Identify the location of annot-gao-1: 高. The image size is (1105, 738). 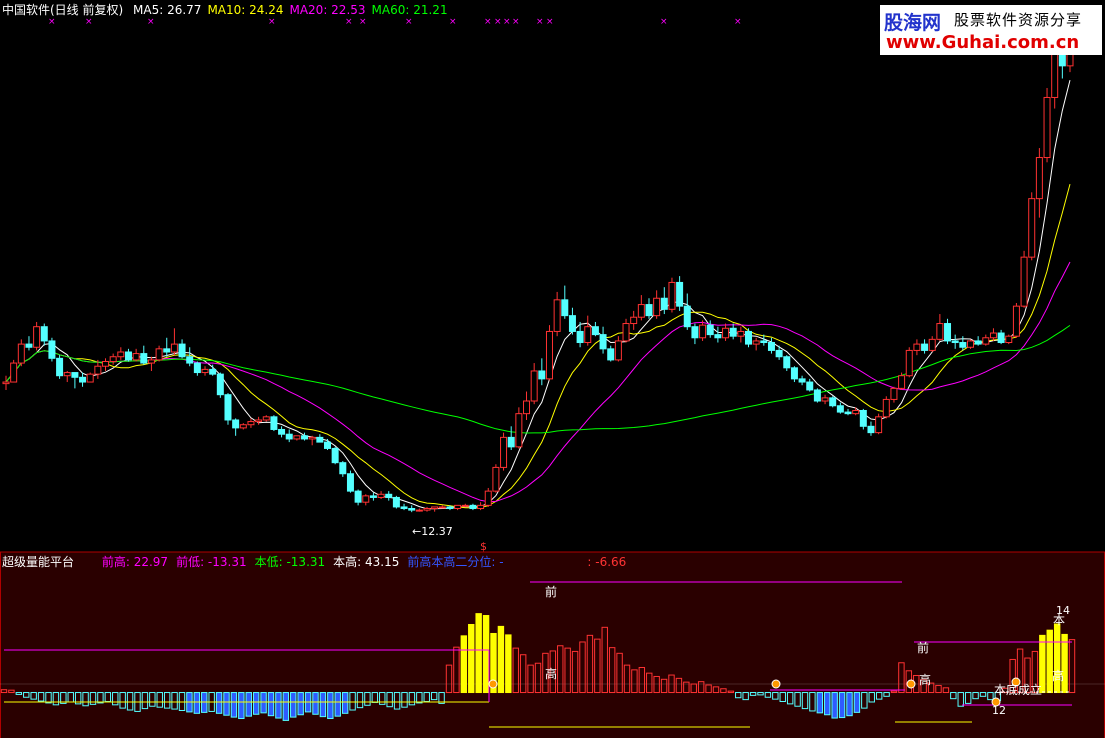
(551, 673).